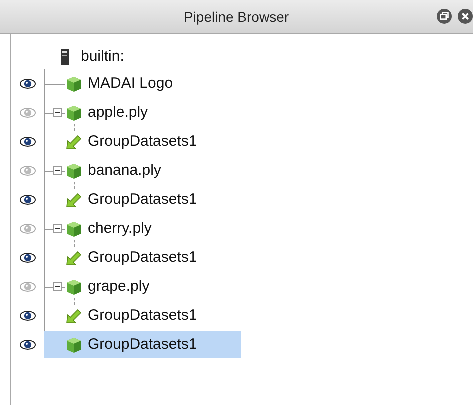 The width and height of the screenshot is (473, 405). I want to click on float-icon, so click(444, 16).